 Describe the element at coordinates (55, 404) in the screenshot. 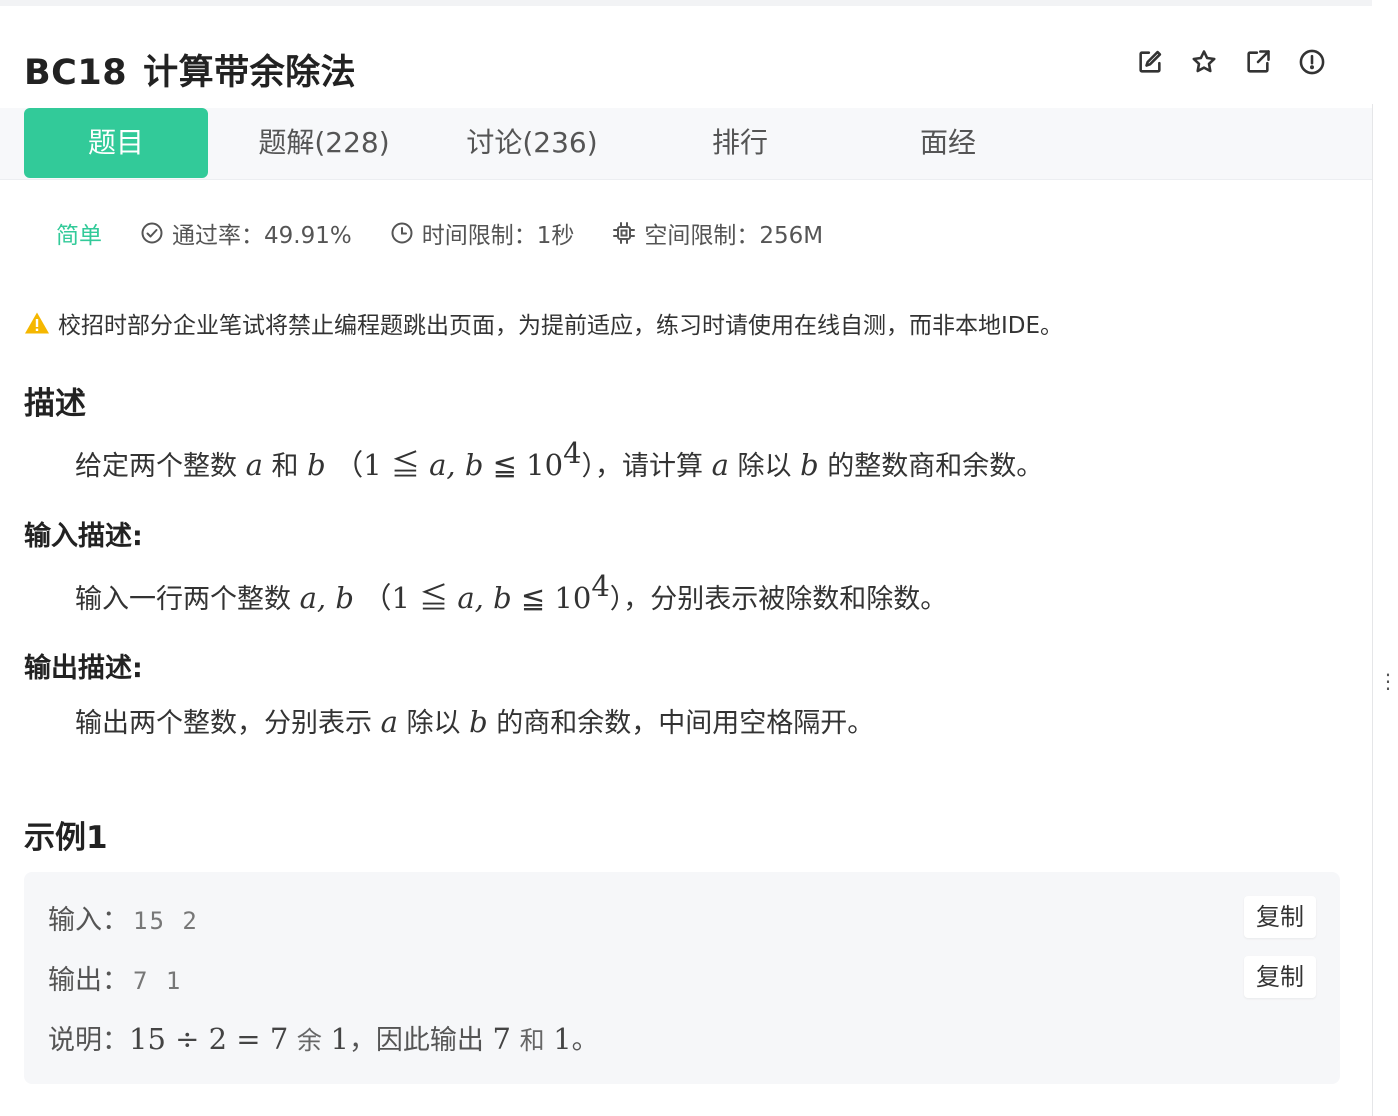

I see `description-heading: 描述` at that location.